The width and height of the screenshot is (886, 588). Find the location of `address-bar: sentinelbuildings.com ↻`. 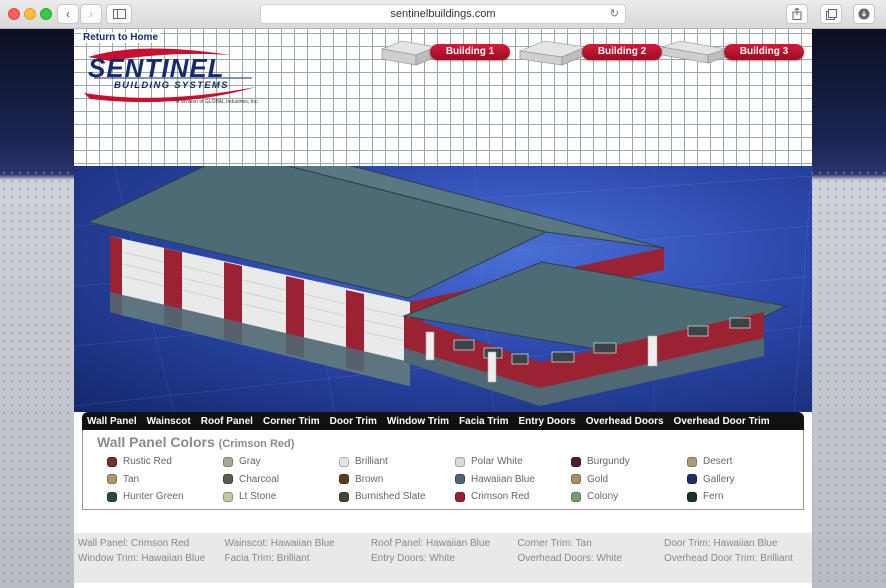

address-bar: sentinelbuildings.com ↻ is located at coordinates (443, 14).